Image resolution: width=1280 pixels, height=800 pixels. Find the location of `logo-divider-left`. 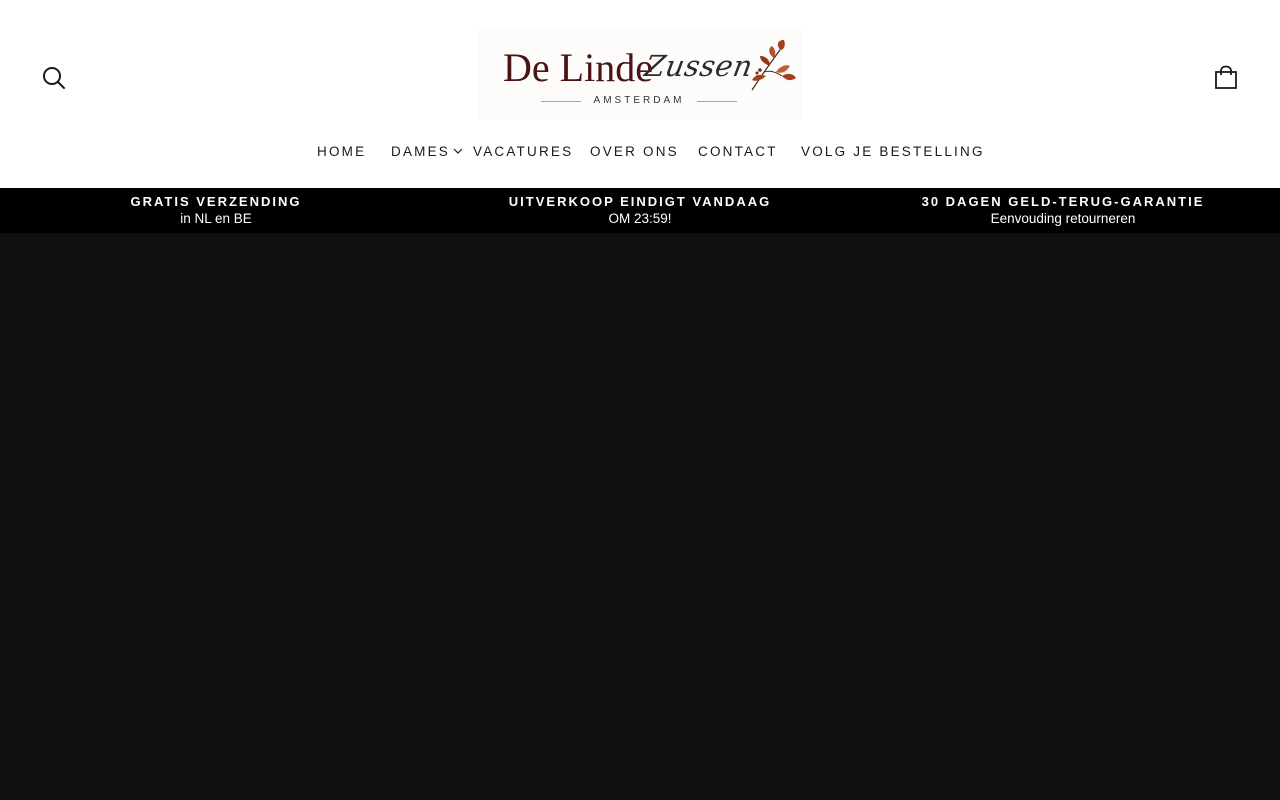

logo-divider-left is located at coordinates (561, 101).